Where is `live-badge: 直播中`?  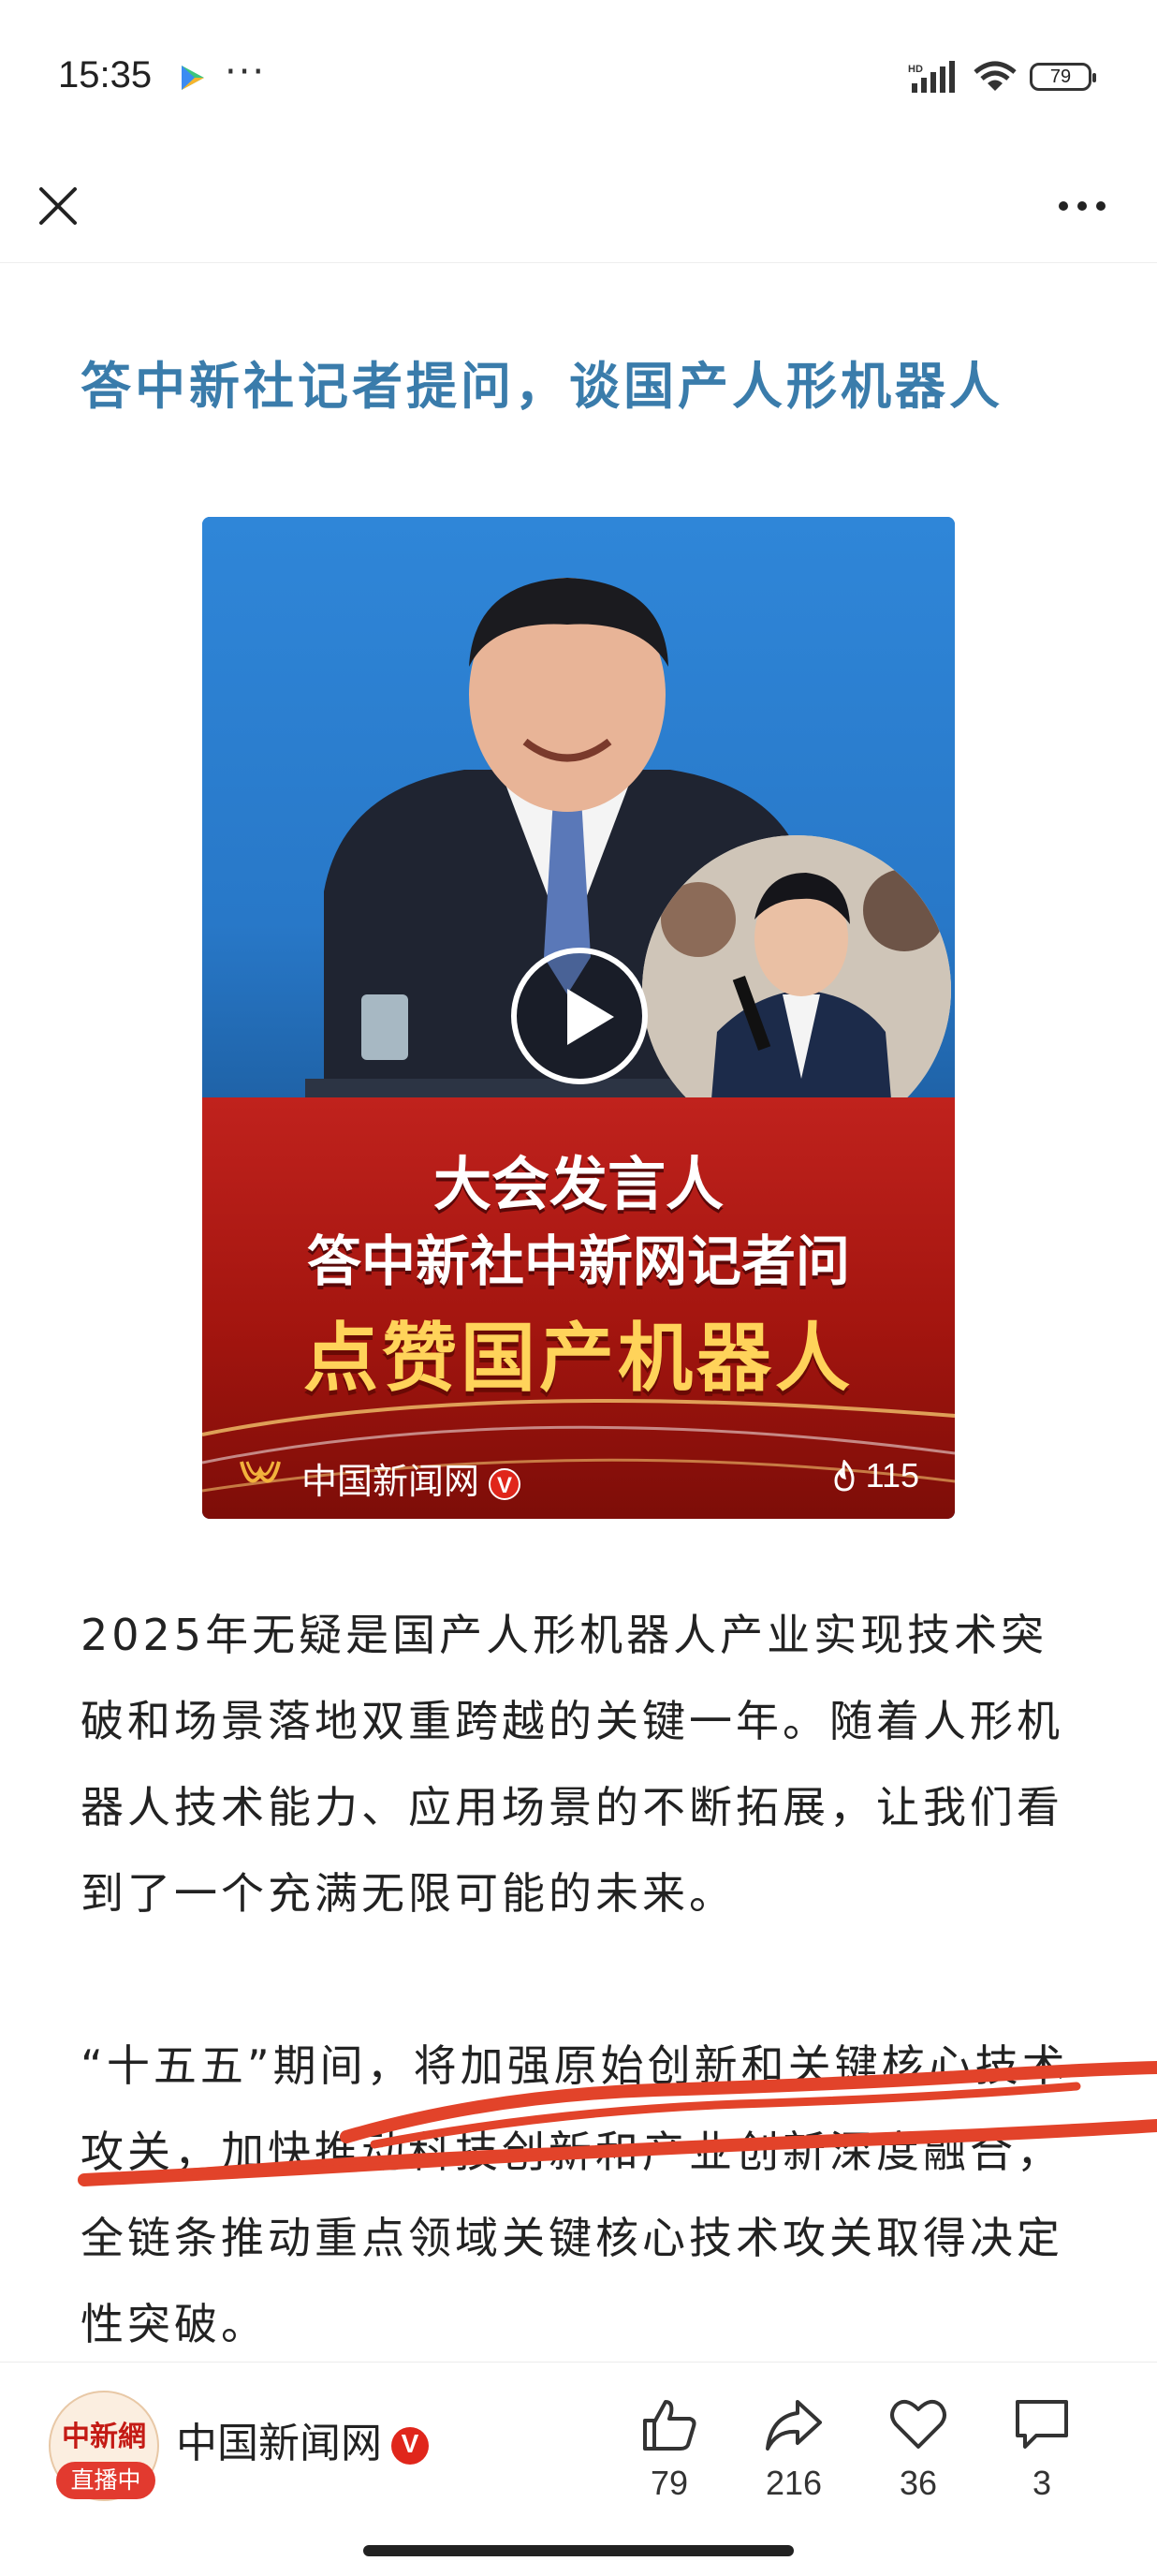
live-badge: 直播中 is located at coordinates (105, 2480).